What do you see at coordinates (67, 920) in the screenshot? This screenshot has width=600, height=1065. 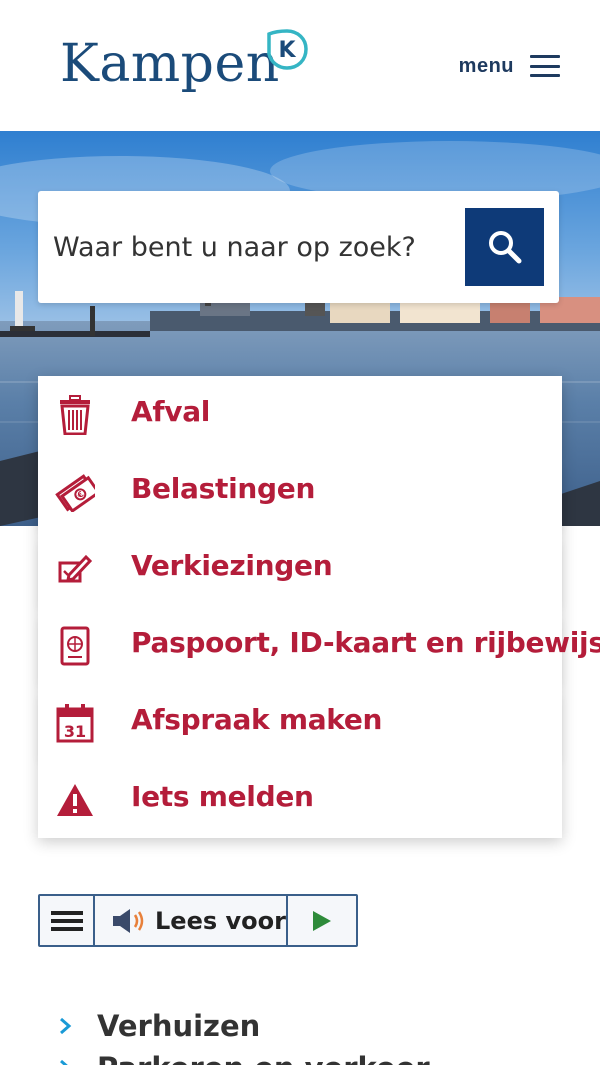 I see `readspeaker-menu-button` at bounding box center [67, 920].